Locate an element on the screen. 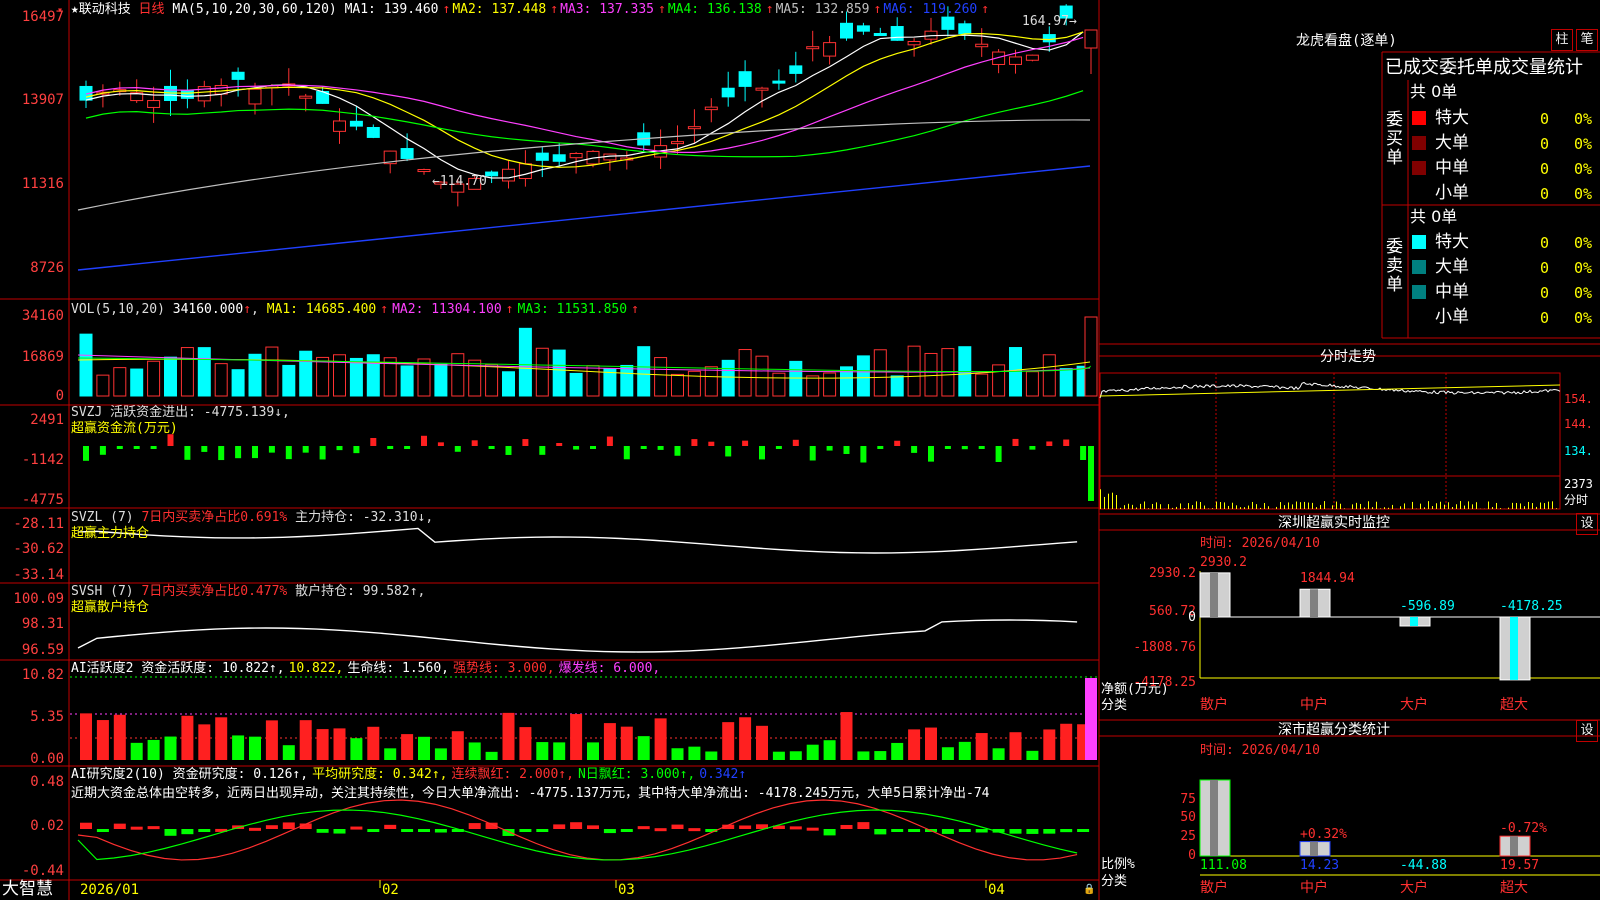 The height and width of the screenshot is (900, 1600). classify-category-label: 超大 is located at coordinates (1514, 888).